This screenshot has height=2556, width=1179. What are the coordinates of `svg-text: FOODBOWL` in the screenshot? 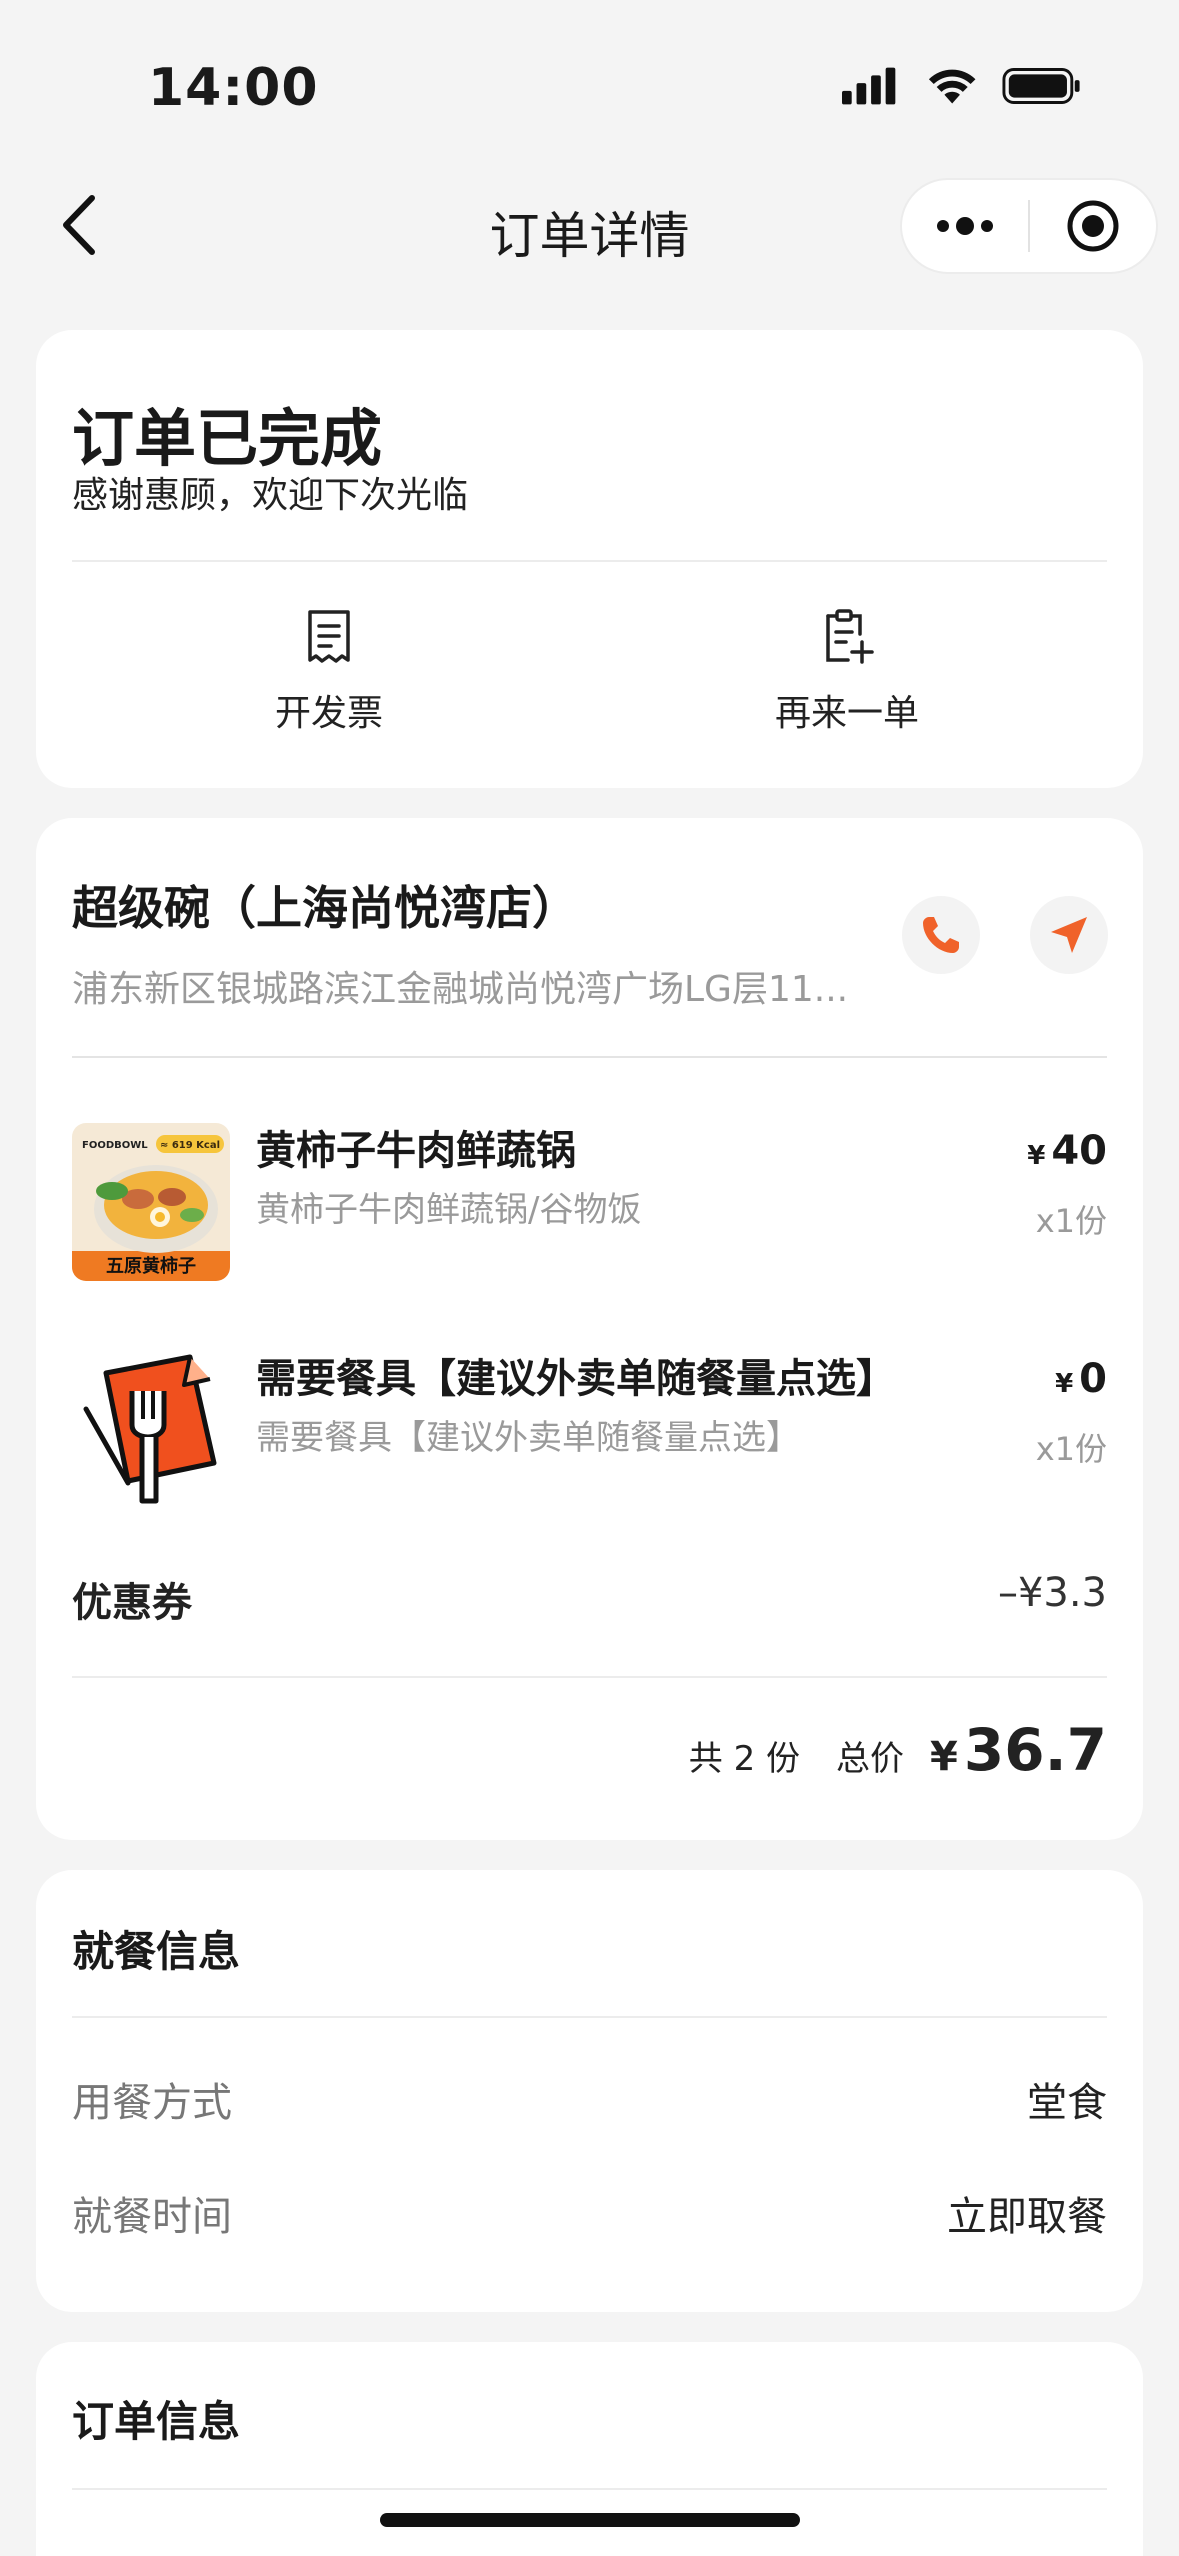 It's located at (115, 1145).